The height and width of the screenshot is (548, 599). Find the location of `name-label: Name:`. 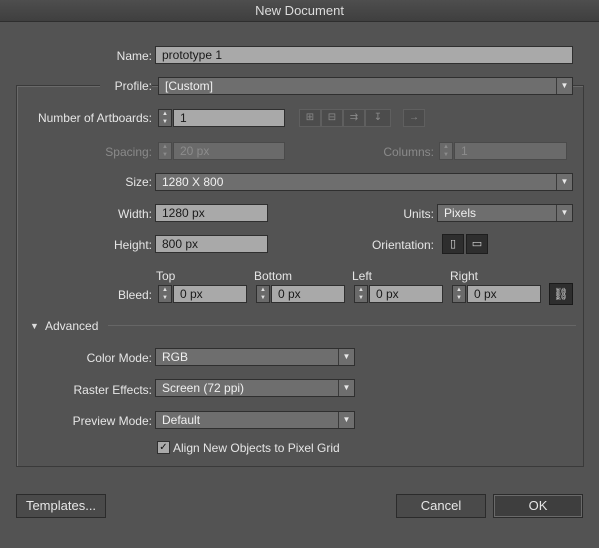

name-label: Name: is located at coordinates (134, 56).